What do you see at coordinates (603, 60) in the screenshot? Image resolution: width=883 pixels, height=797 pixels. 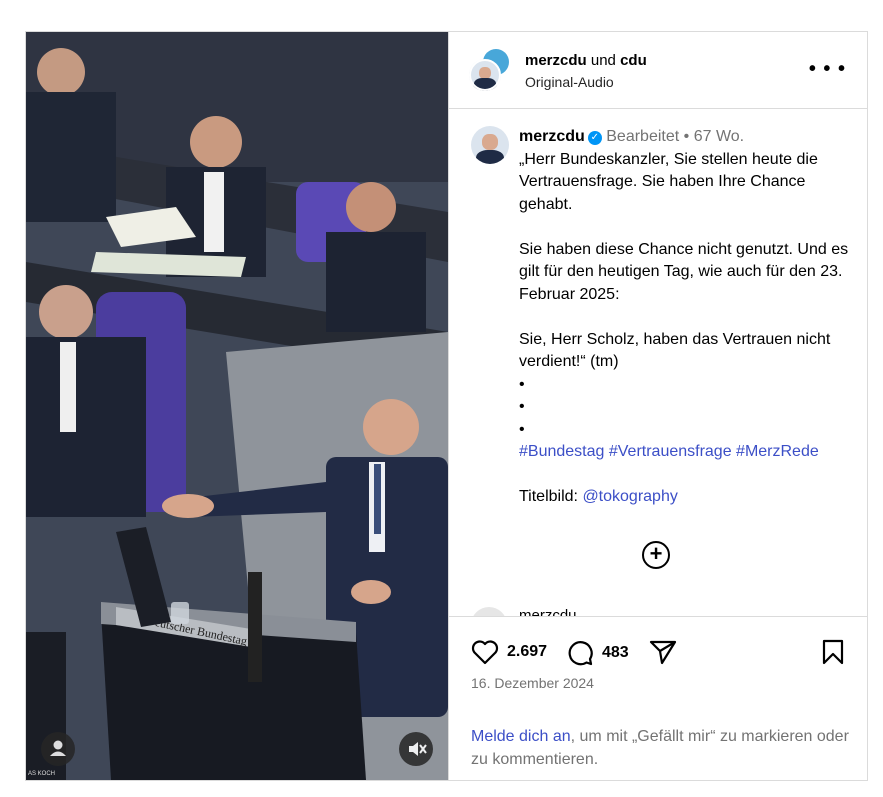 I see `author-connector: und` at bounding box center [603, 60].